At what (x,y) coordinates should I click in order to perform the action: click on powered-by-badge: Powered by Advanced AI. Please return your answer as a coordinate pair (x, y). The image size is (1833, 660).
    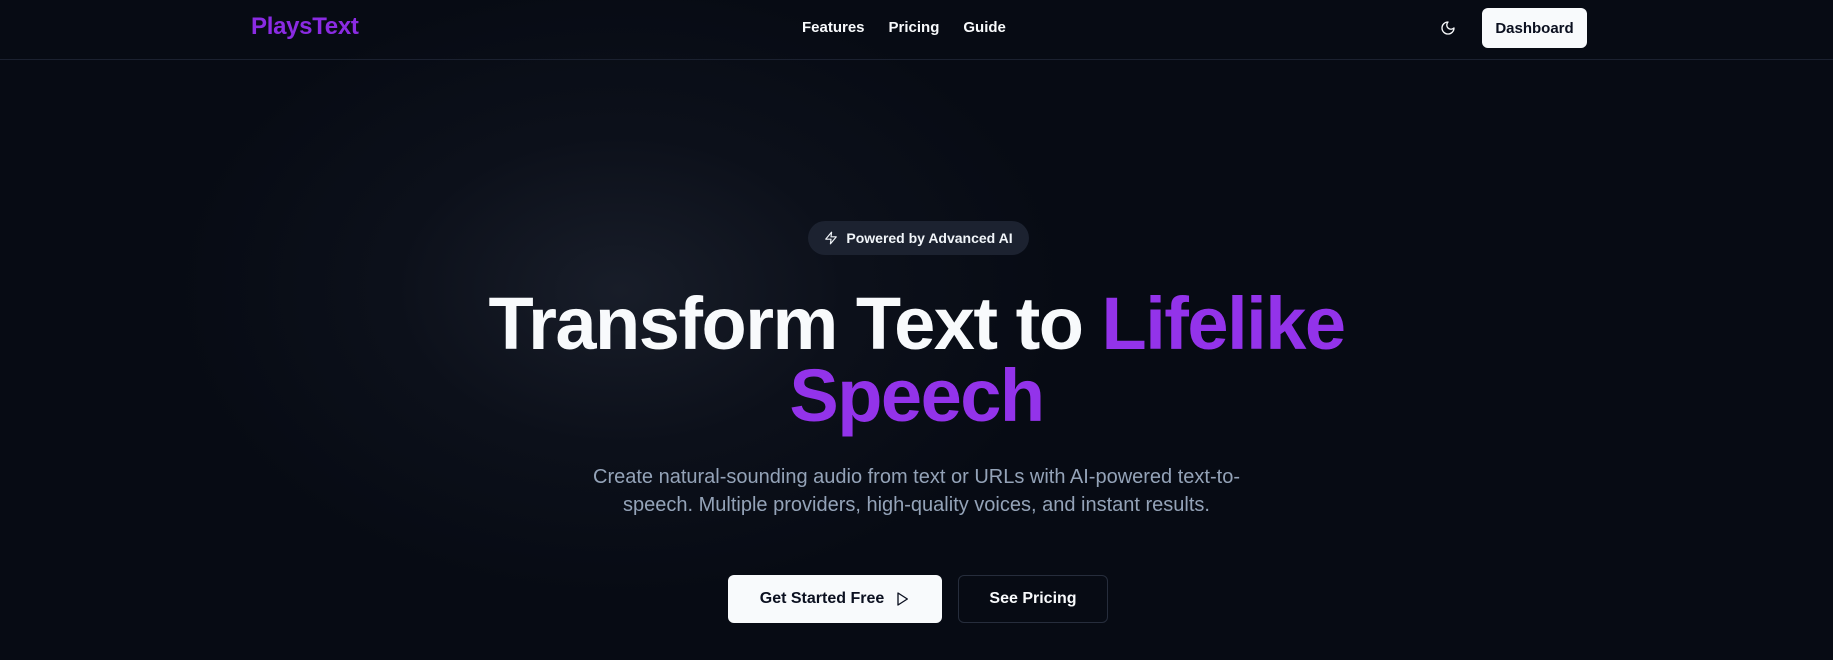
    Looking at the image, I should click on (918, 238).